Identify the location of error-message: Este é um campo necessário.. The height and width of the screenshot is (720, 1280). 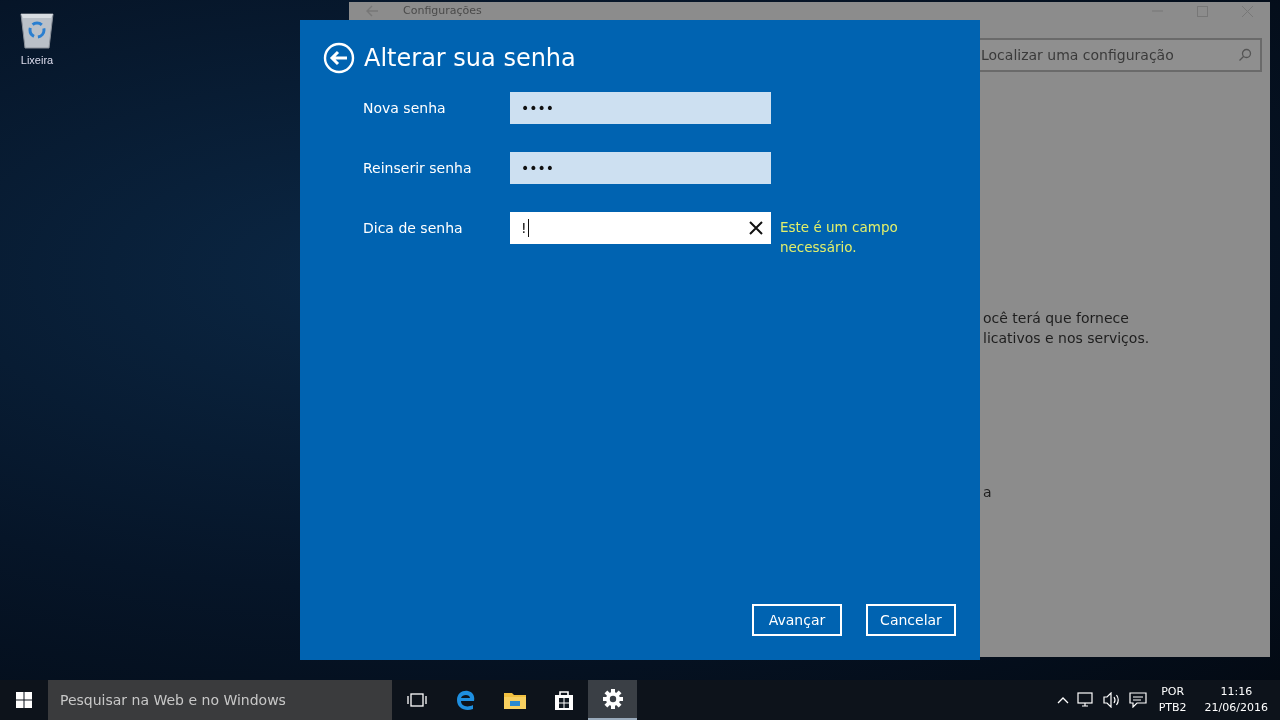
(839, 237).